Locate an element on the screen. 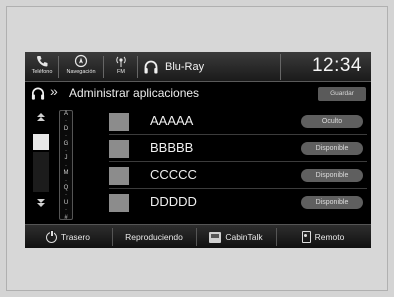 The image size is (394, 297). navigation-button: Navegación is located at coordinates (81, 67).